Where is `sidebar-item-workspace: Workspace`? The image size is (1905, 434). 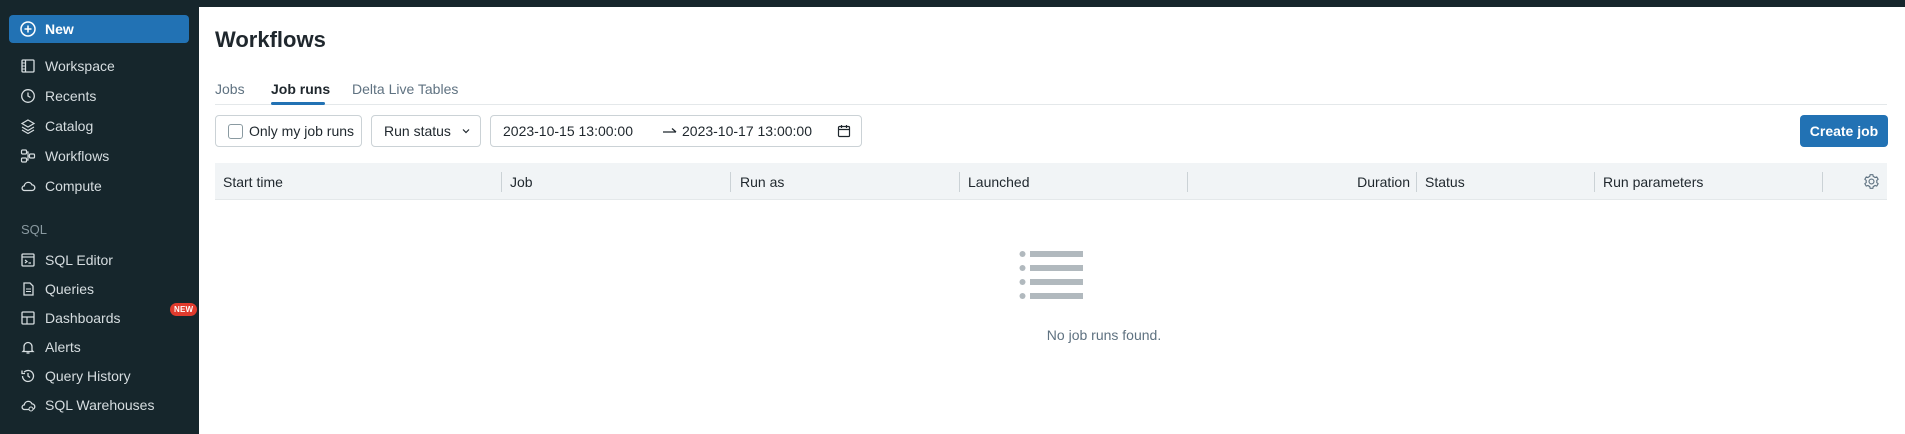 sidebar-item-workspace: Workspace is located at coordinates (107, 66).